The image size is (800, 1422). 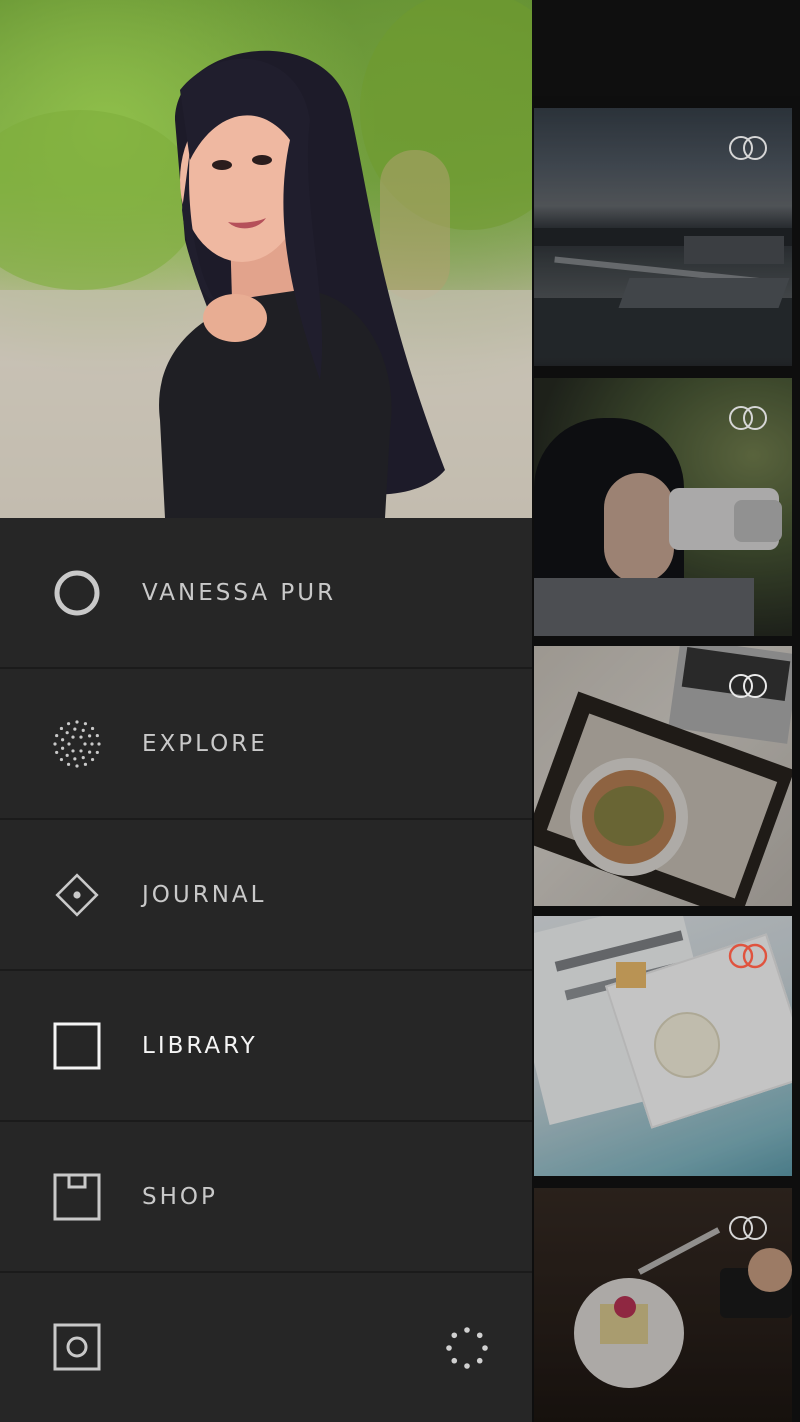 I want to click on menu-item-label: EXPLORE, so click(x=205, y=743).